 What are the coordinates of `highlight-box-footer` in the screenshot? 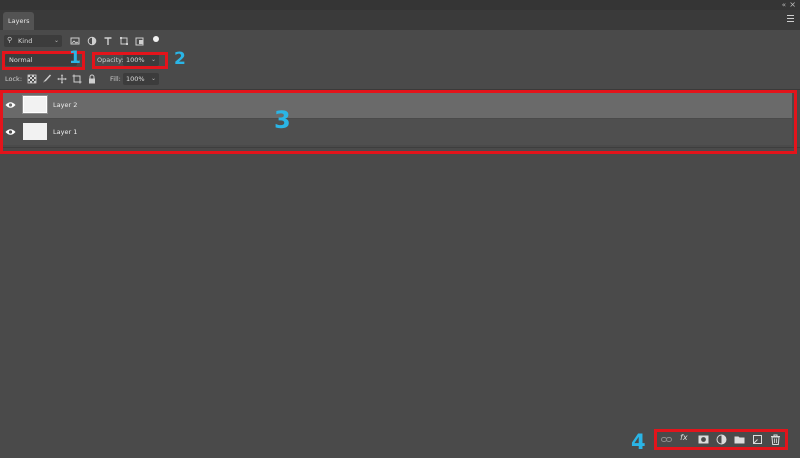 It's located at (721, 439).